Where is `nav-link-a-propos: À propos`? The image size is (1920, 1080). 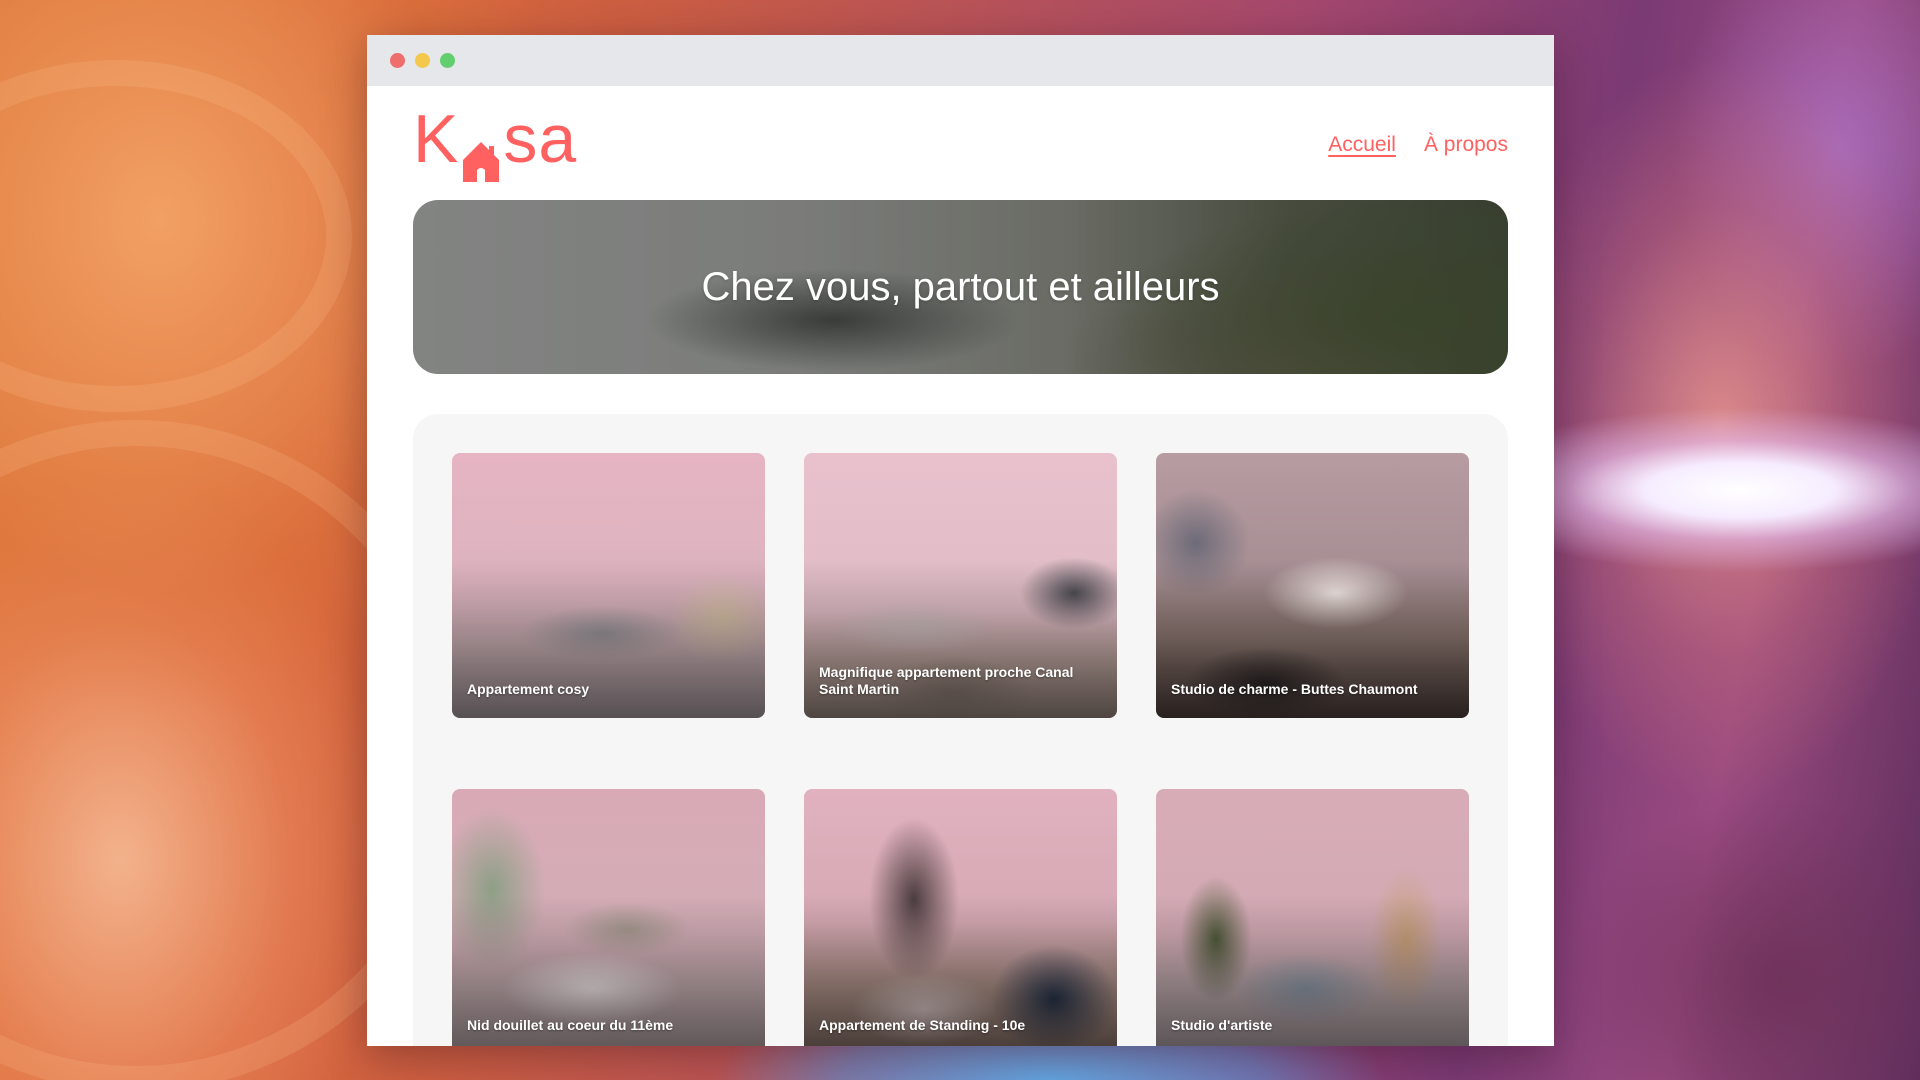
nav-link-a-propos: À propos is located at coordinates (1466, 145).